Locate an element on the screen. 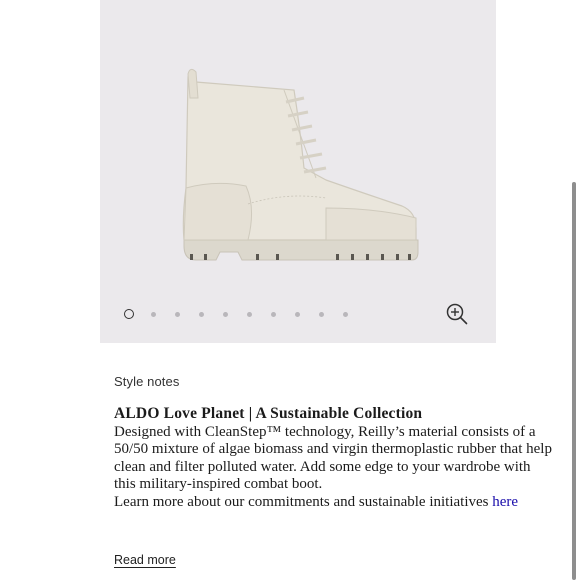 The image size is (580, 580). read-more-link: Read more is located at coordinates (145, 560).